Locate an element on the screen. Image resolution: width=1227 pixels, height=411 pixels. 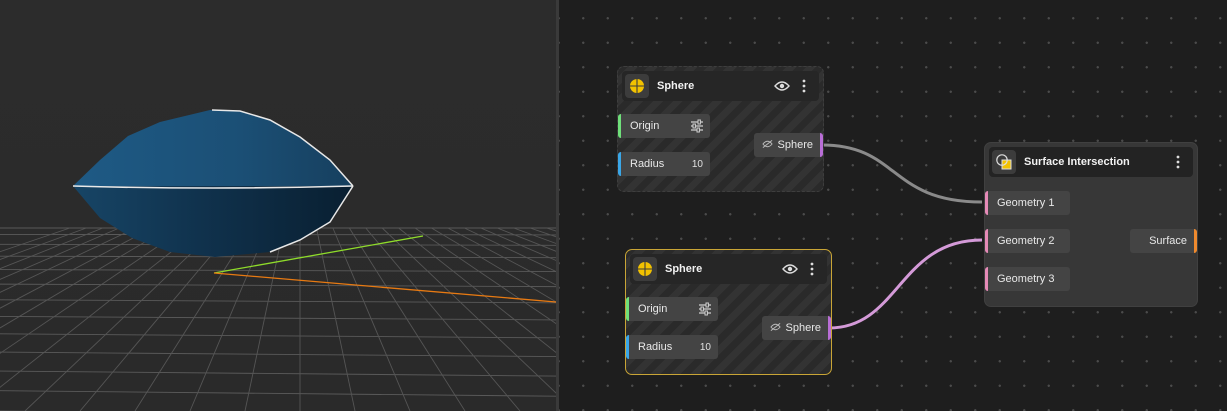
output-port-surface: Surface is located at coordinates (1163, 241).